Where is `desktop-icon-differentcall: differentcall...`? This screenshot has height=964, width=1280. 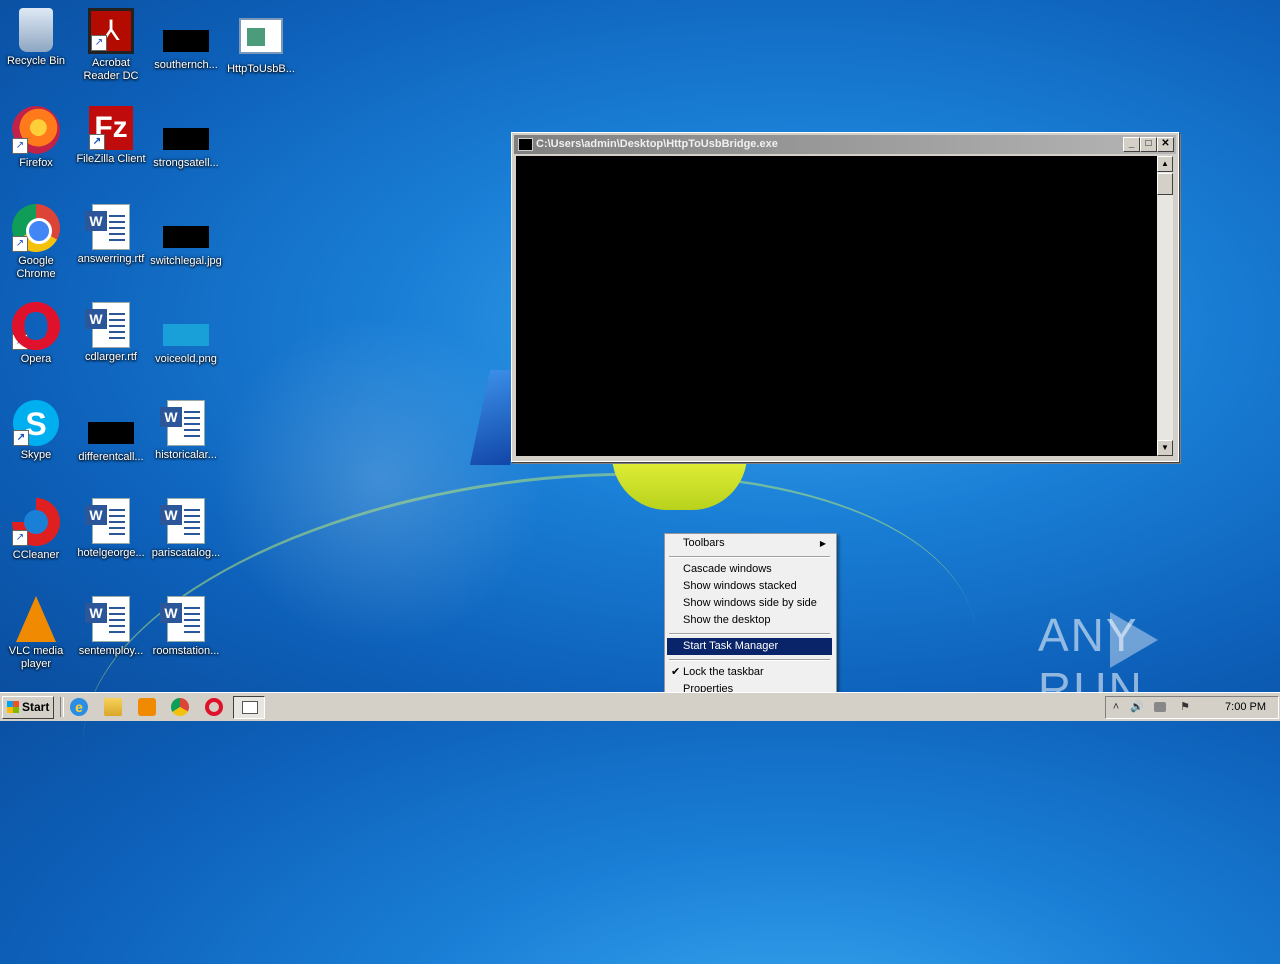
desktop-icon-differentcall: differentcall... is located at coordinates (111, 432).